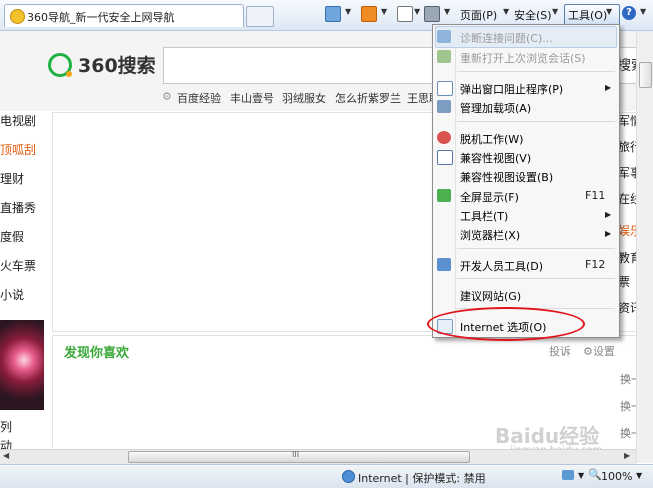  Describe the element at coordinates (252, 98) in the screenshot. I see `quick-link: 丰山壹号` at that location.